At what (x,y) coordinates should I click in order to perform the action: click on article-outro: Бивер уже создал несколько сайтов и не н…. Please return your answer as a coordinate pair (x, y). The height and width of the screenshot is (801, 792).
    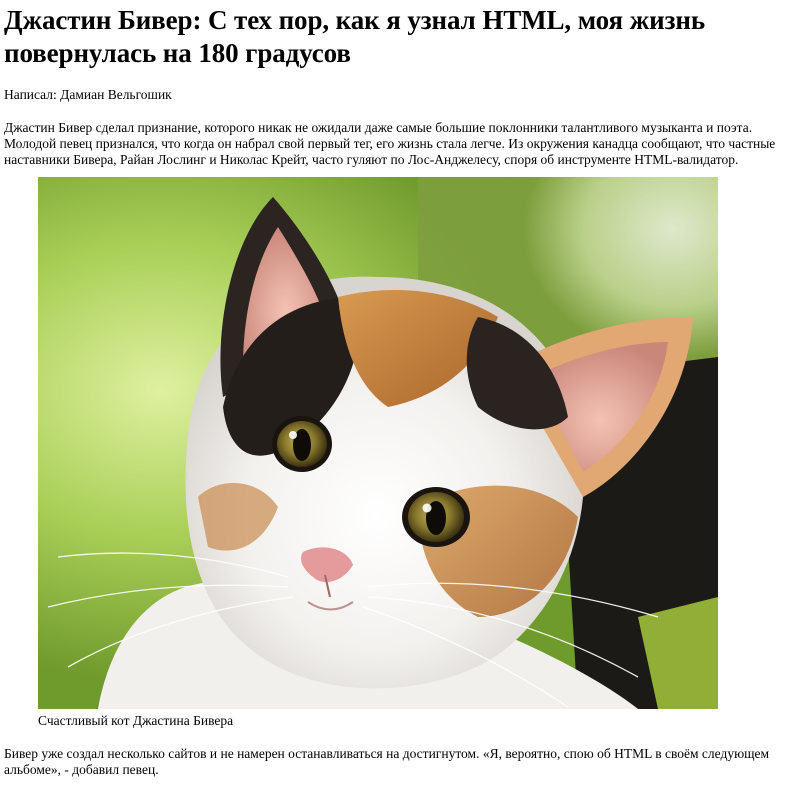
    Looking at the image, I should click on (387, 761).